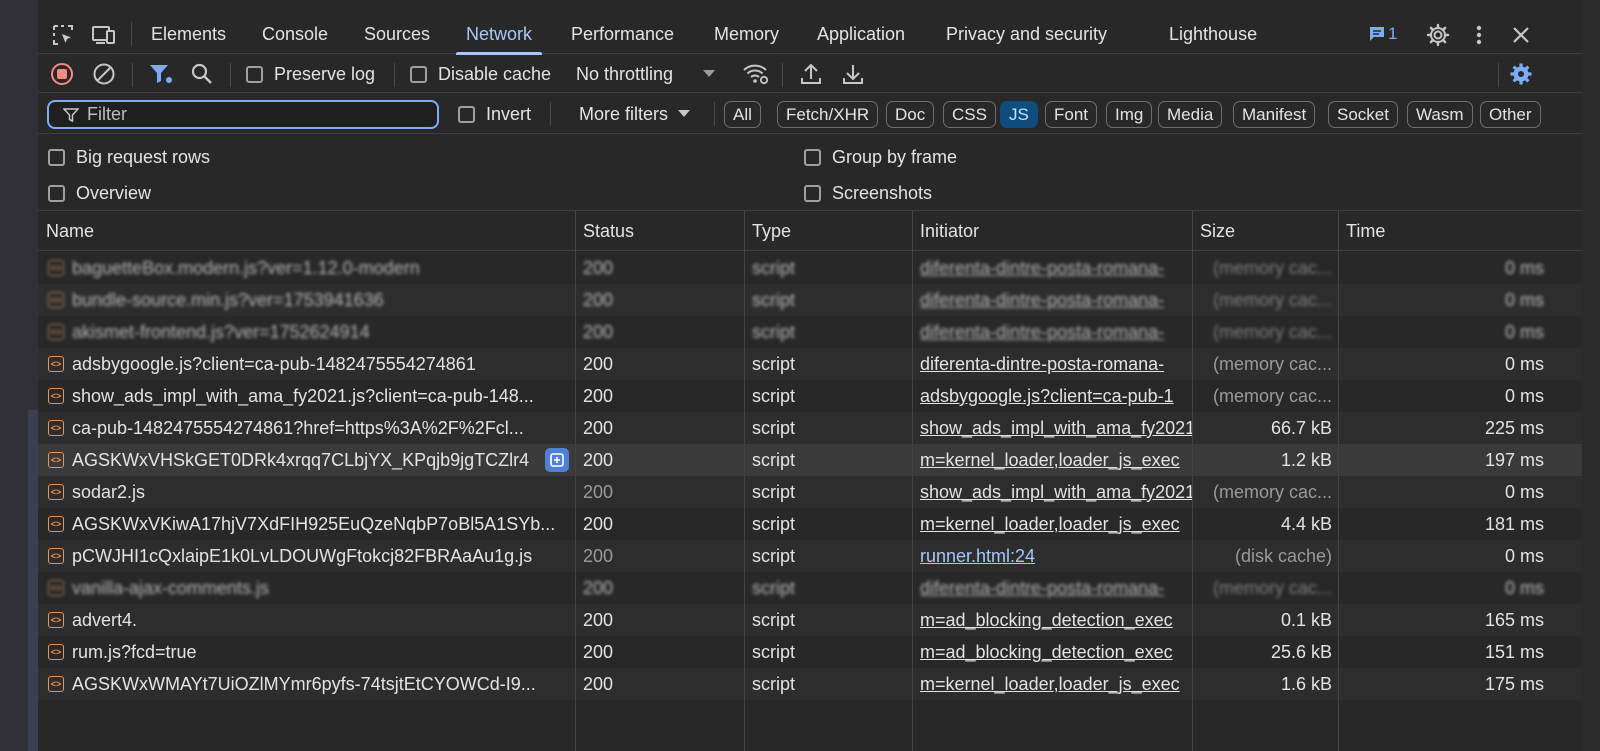 The image size is (1600, 751). What do you see at coordinates (1190, 114) in the screenshot?
I see `type-filter-media: Media` at bounding box center [1190, 114].